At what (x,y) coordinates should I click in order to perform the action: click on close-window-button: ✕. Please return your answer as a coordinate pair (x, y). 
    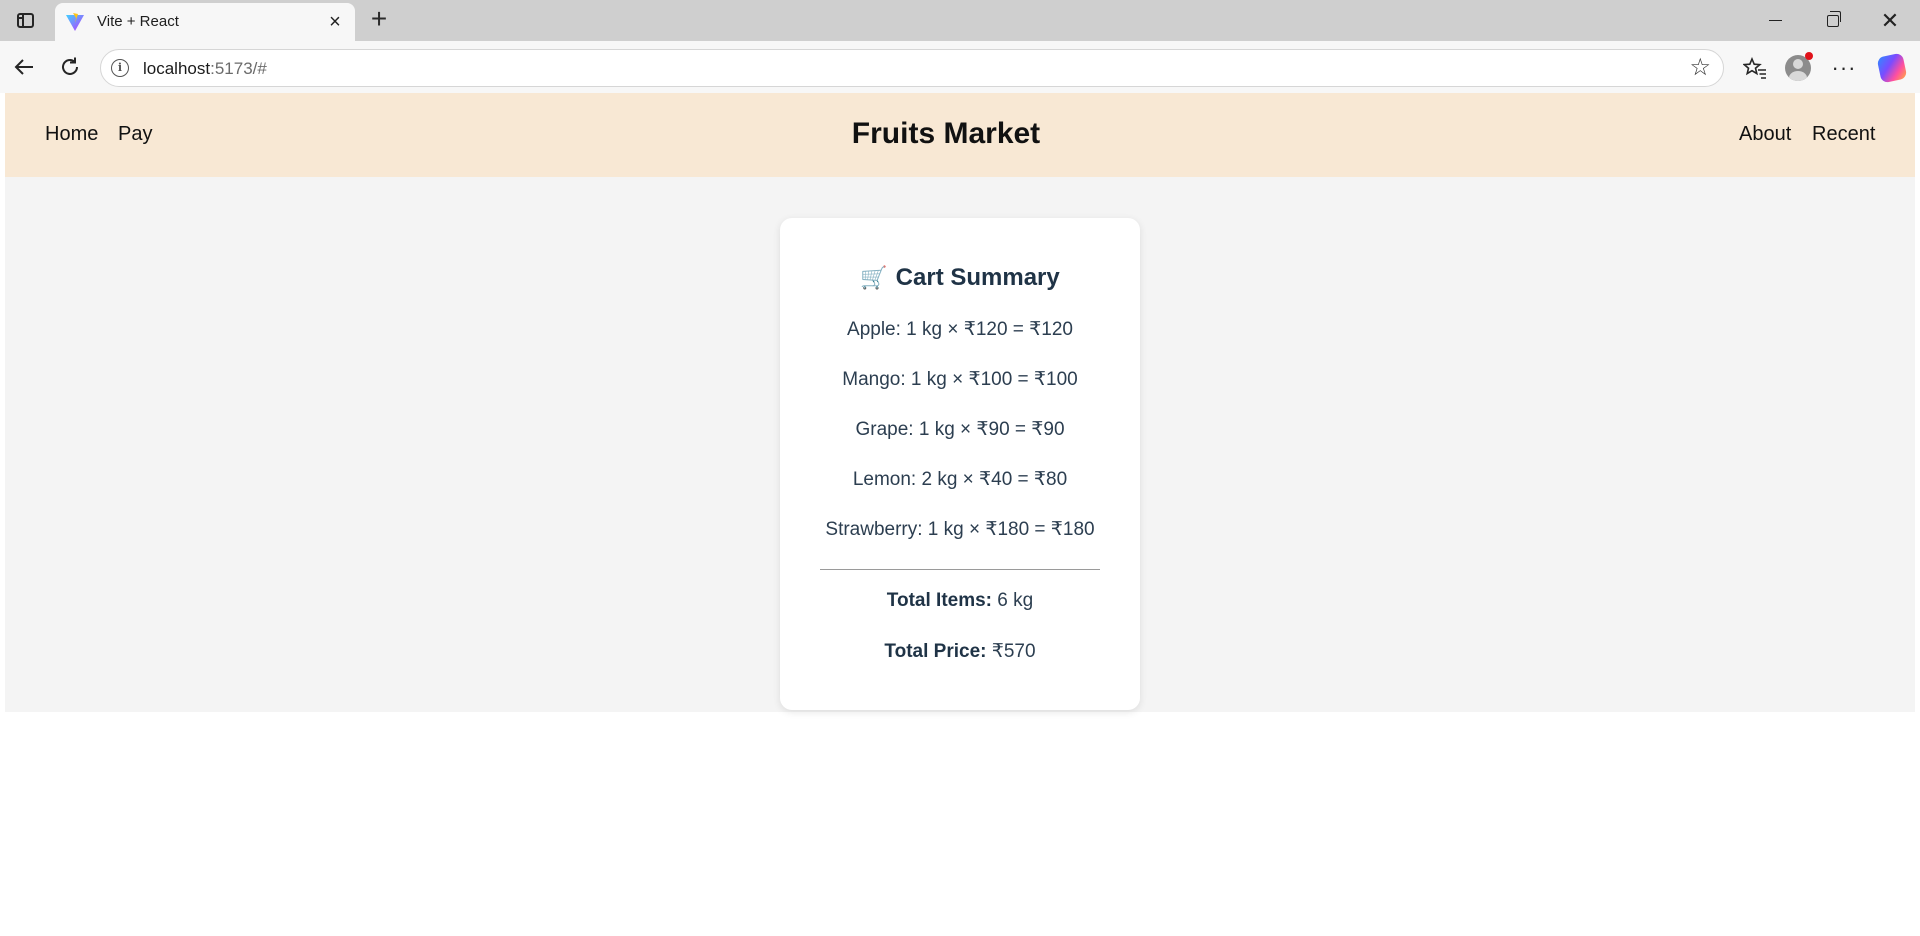
    Looking at the image, I should click on (1890, 20).